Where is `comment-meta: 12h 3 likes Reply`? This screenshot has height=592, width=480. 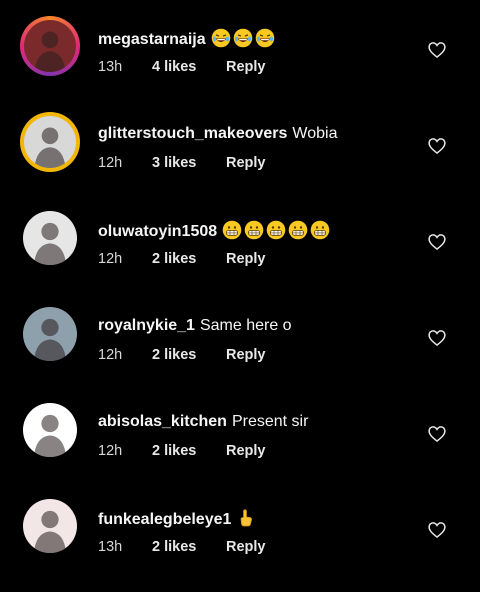
comment-meta: 12h 3 likes Reply is located at coordinates (182, 163).